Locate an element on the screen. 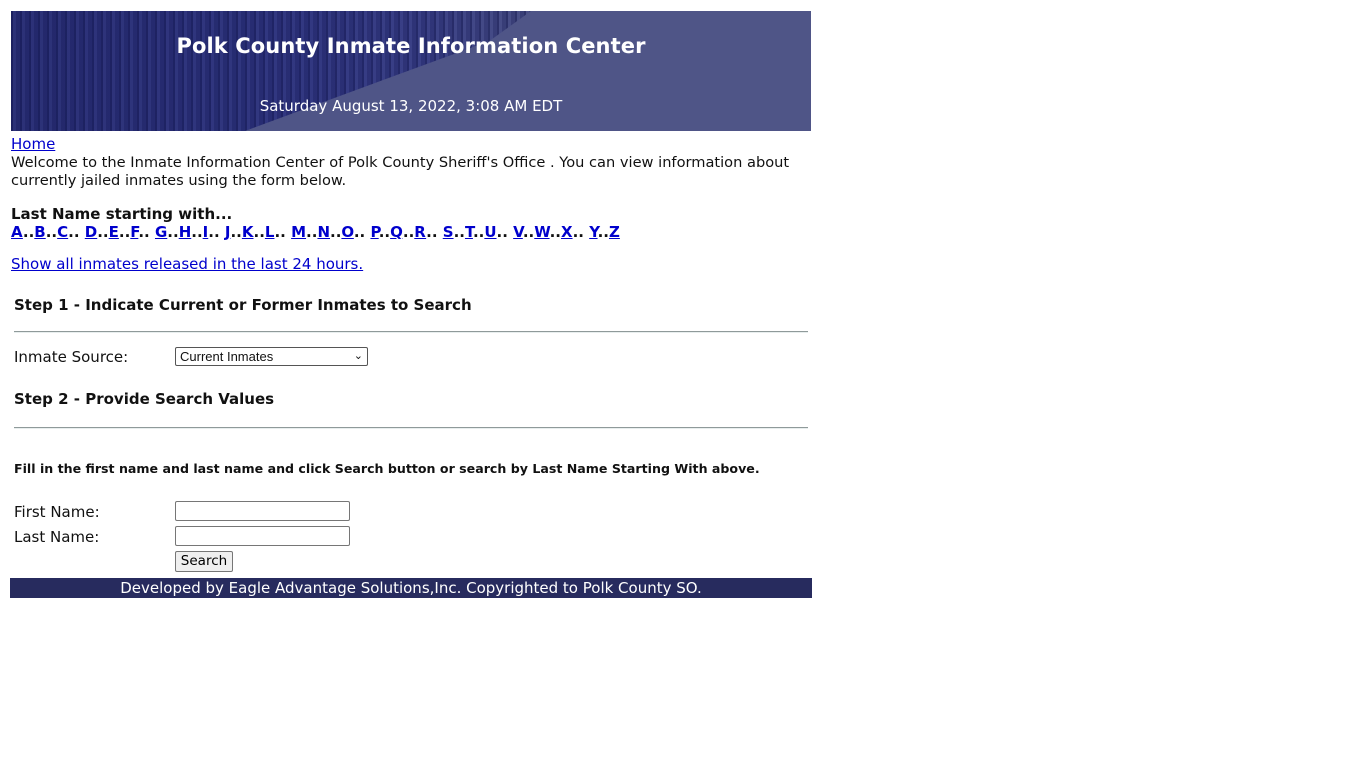 The height and width of the screenshot is (768, 1366). letter-link-k: K is located at coordinates (248, 232).